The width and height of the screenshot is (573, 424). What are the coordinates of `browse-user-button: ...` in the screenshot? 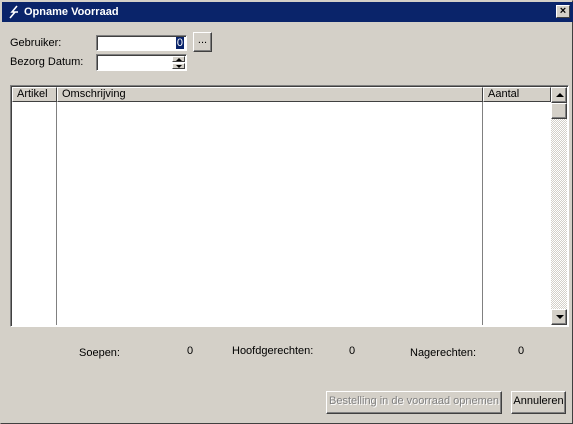 It's located at (202, 42).